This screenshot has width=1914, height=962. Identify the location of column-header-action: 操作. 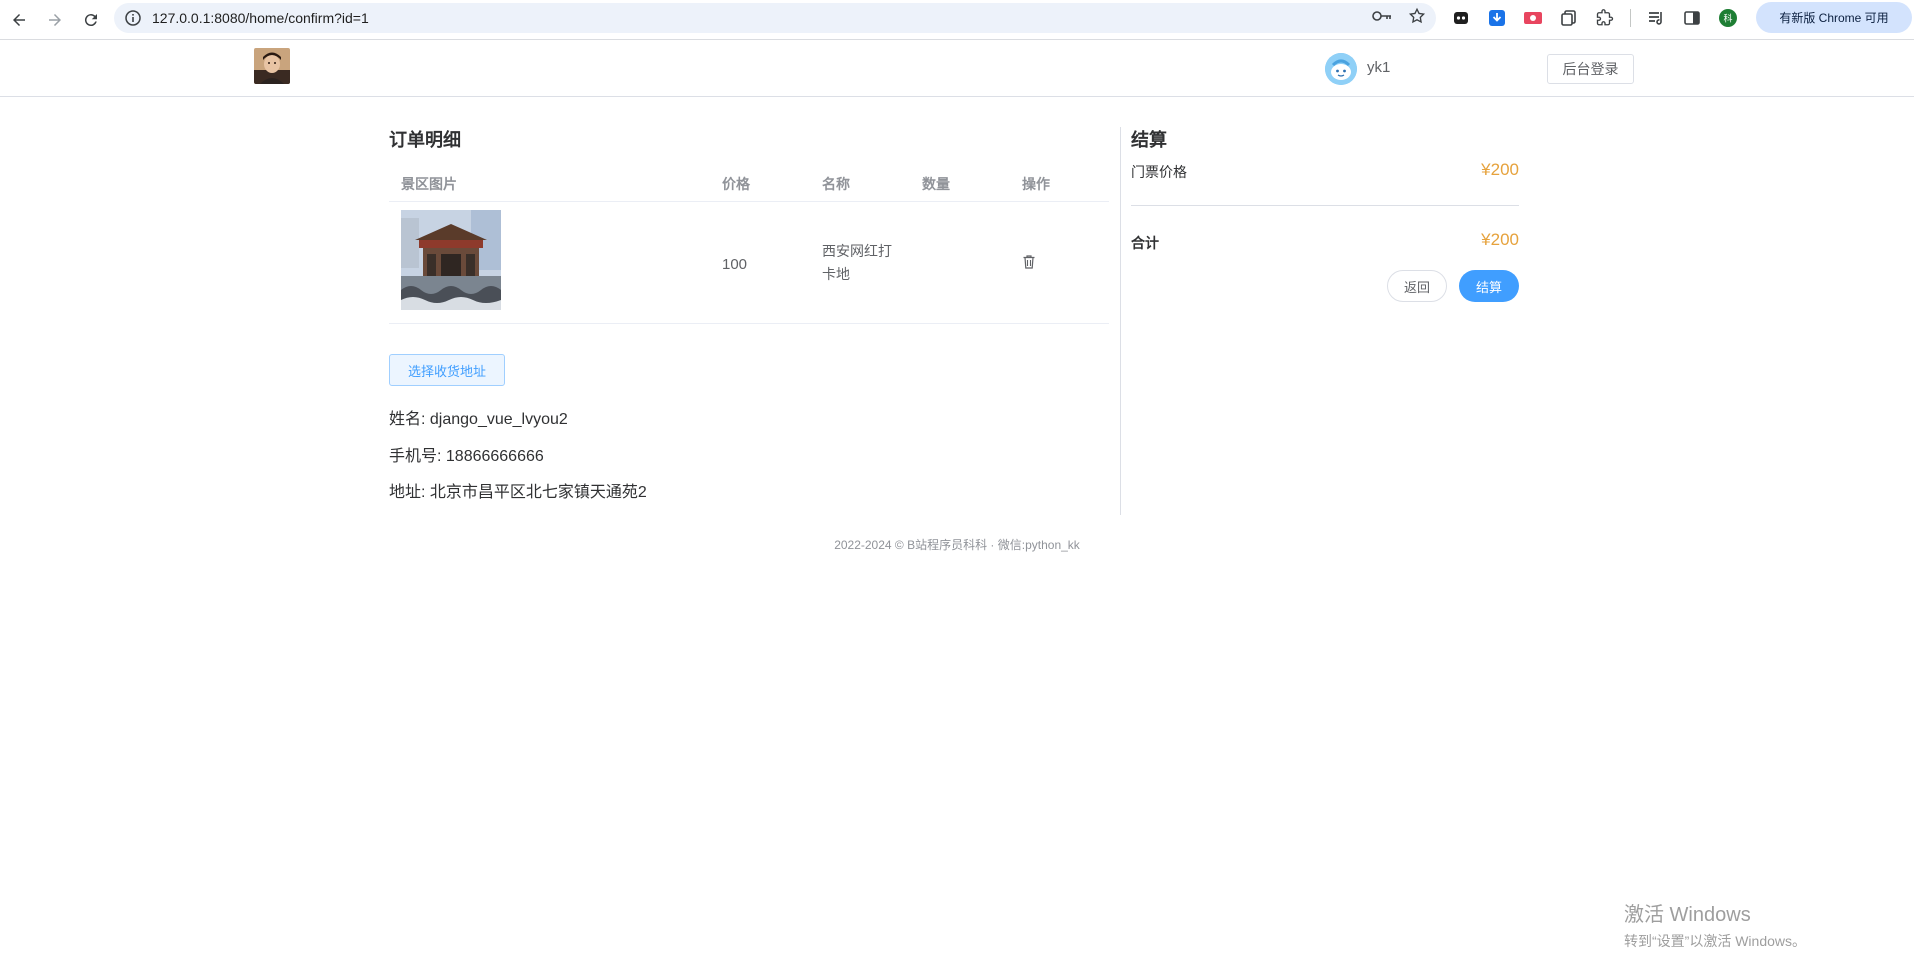
(1036, 184).